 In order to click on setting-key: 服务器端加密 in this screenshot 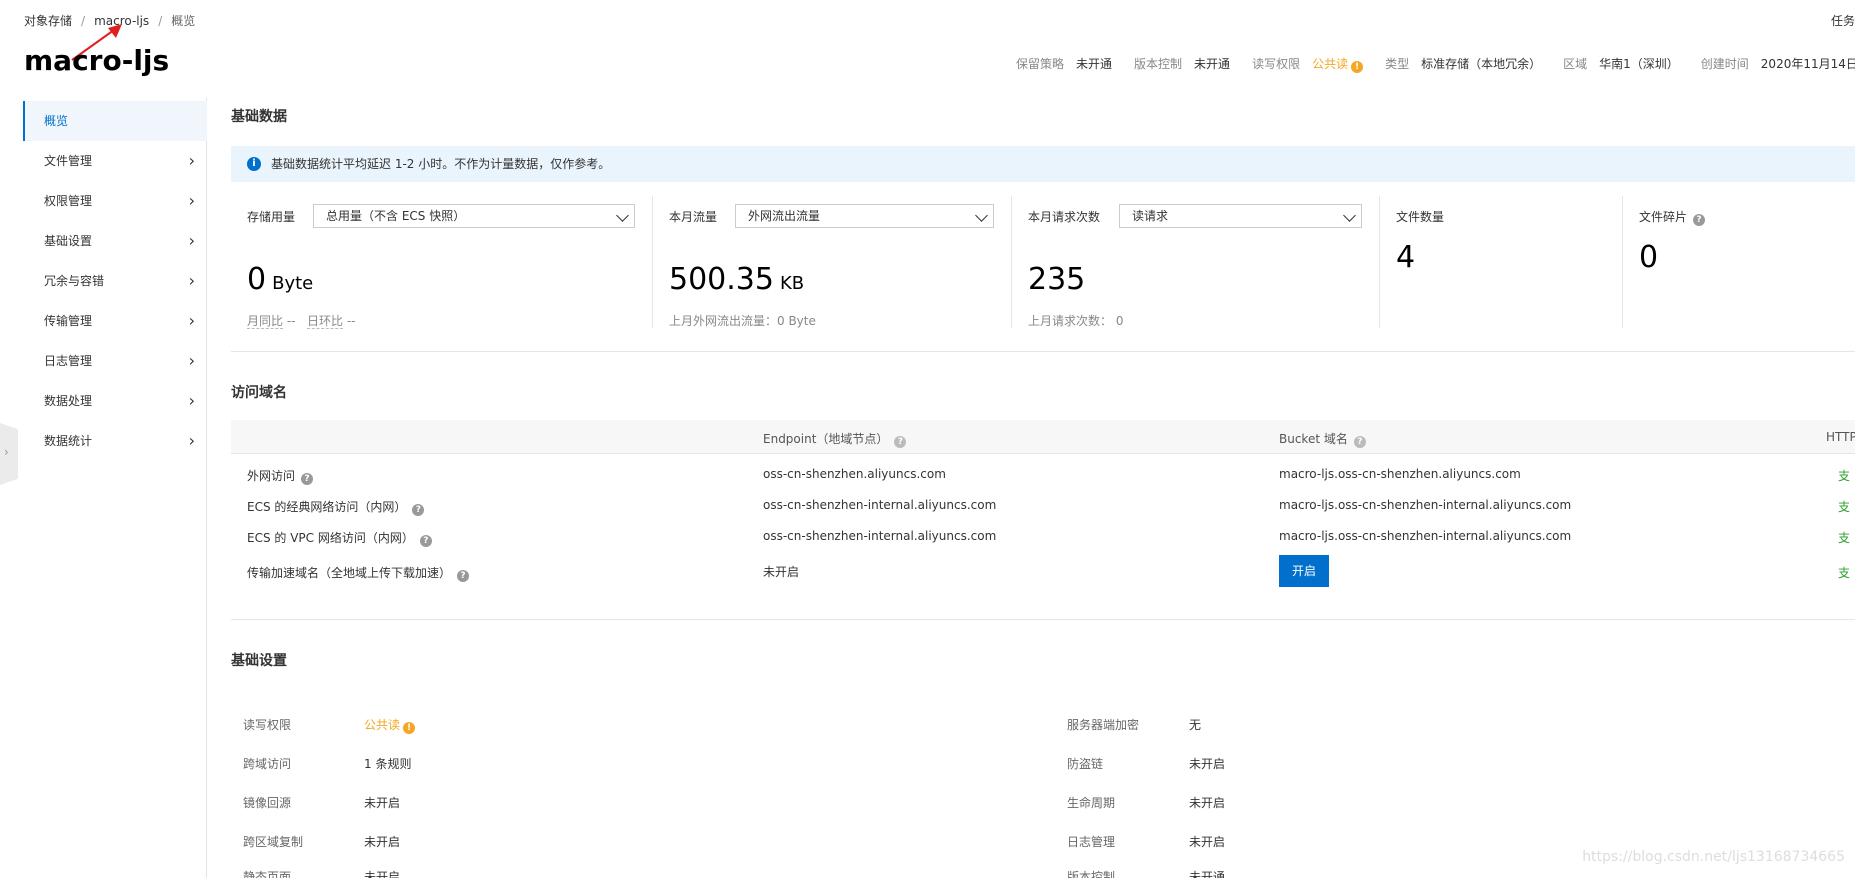, I will do `click(1103, 725)`.